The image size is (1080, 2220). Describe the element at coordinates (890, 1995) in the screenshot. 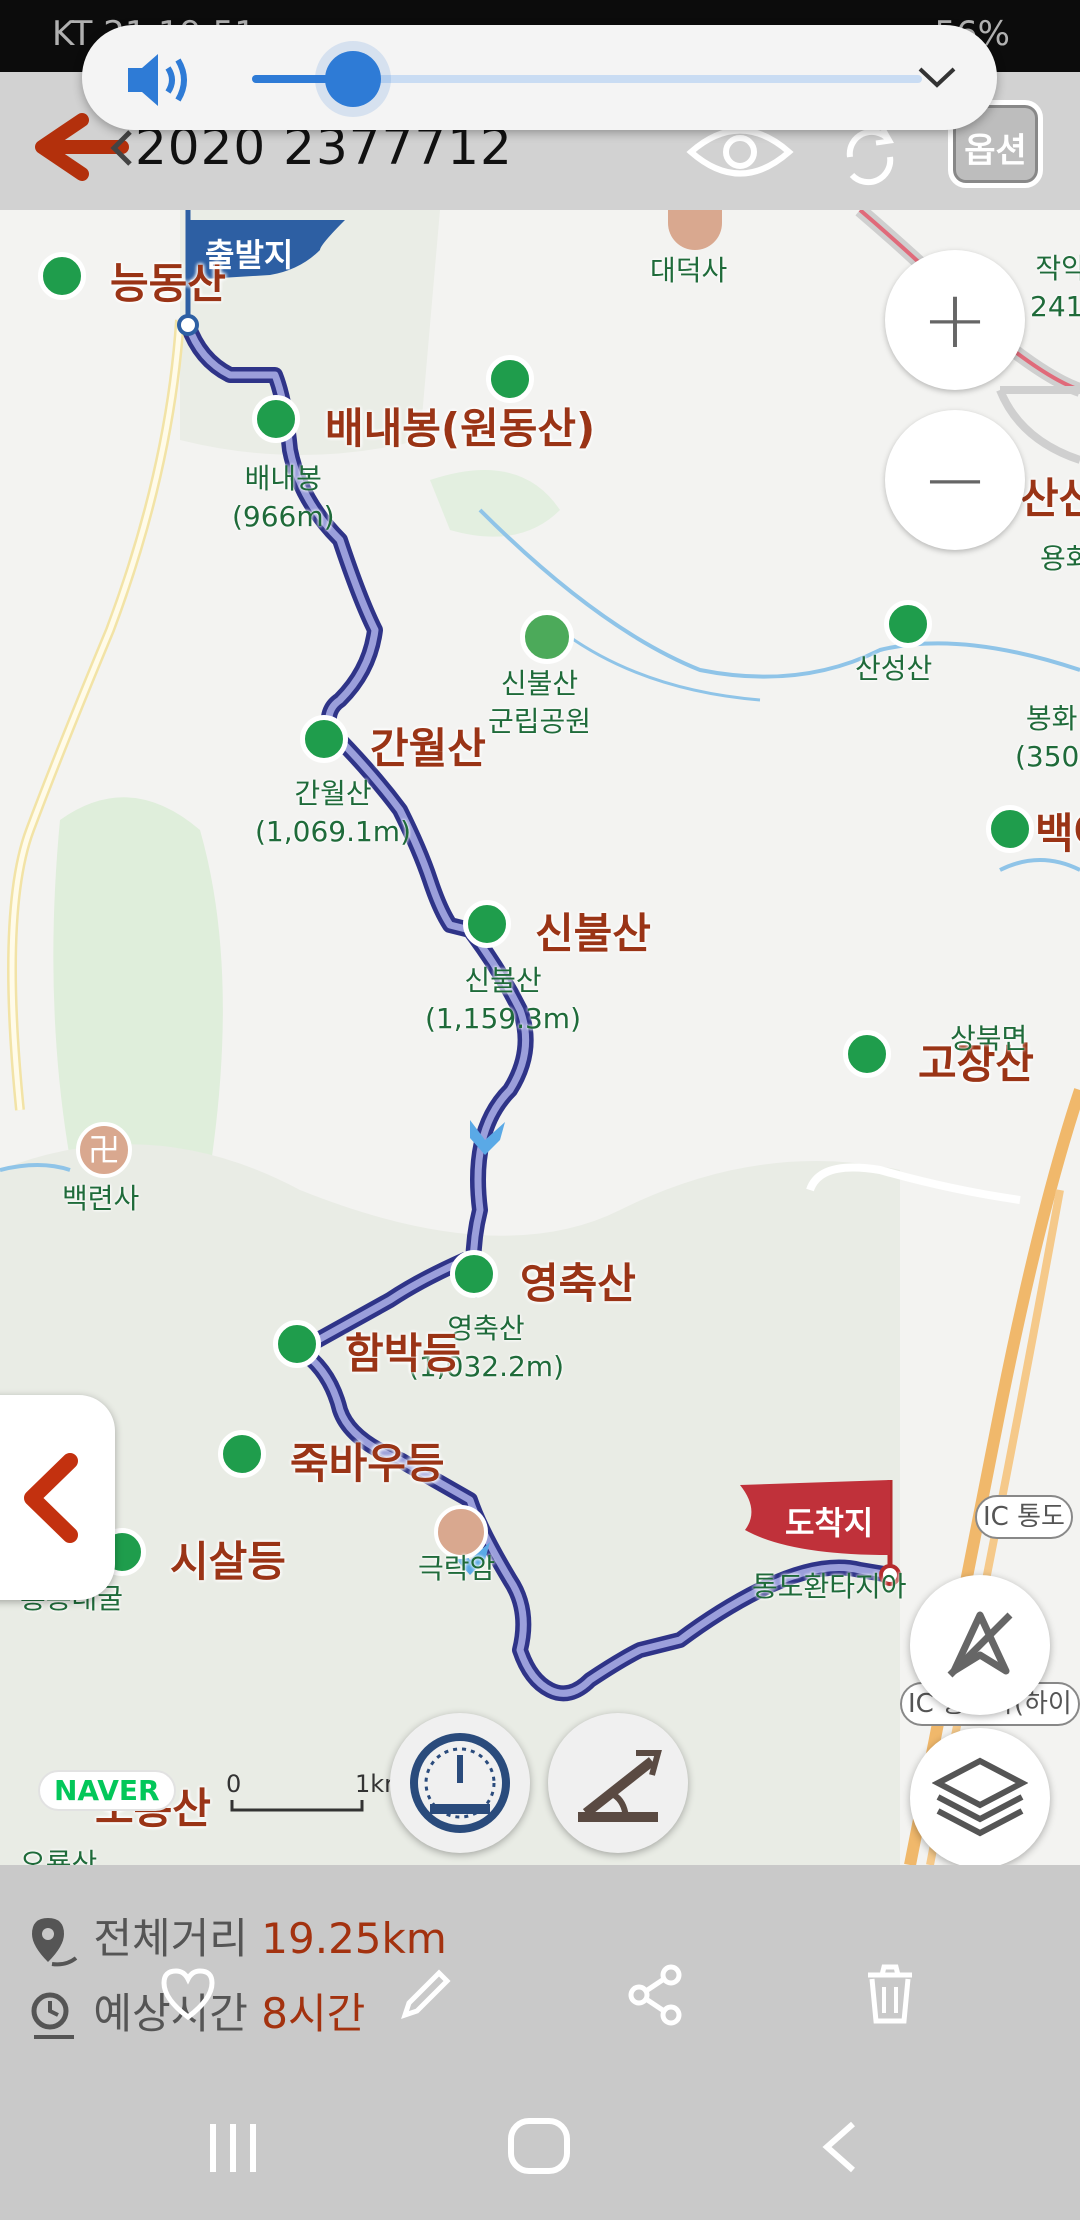

I see `trash-icon` at that location.